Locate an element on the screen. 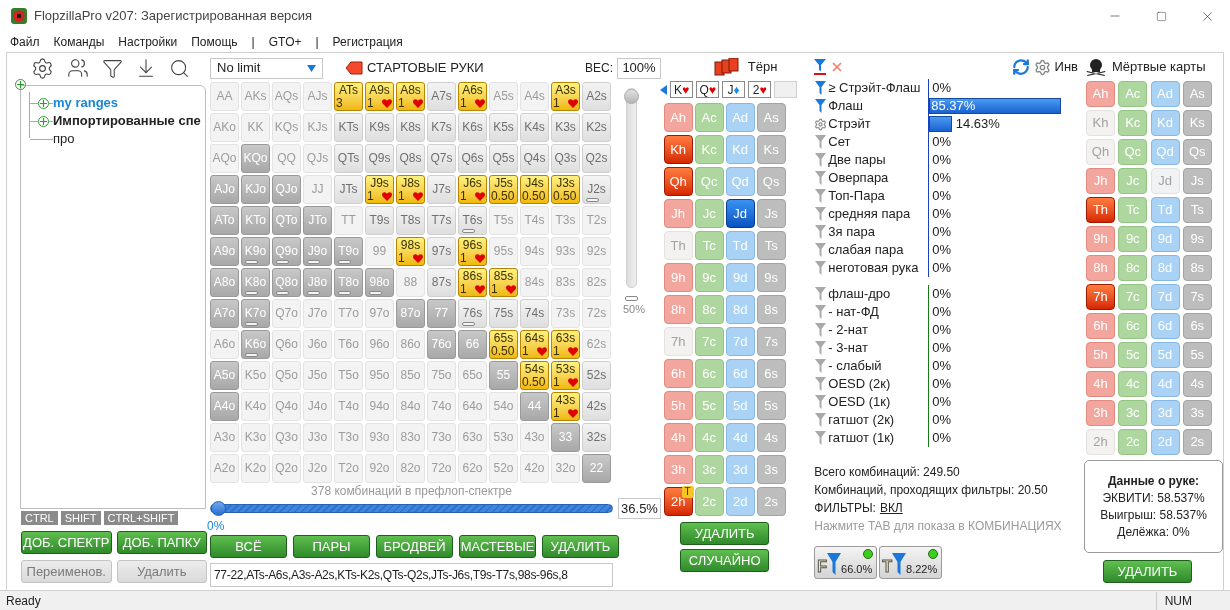 The image size is (1230, 610). hand-cell: Q4s is located at coordinates (534, 158).